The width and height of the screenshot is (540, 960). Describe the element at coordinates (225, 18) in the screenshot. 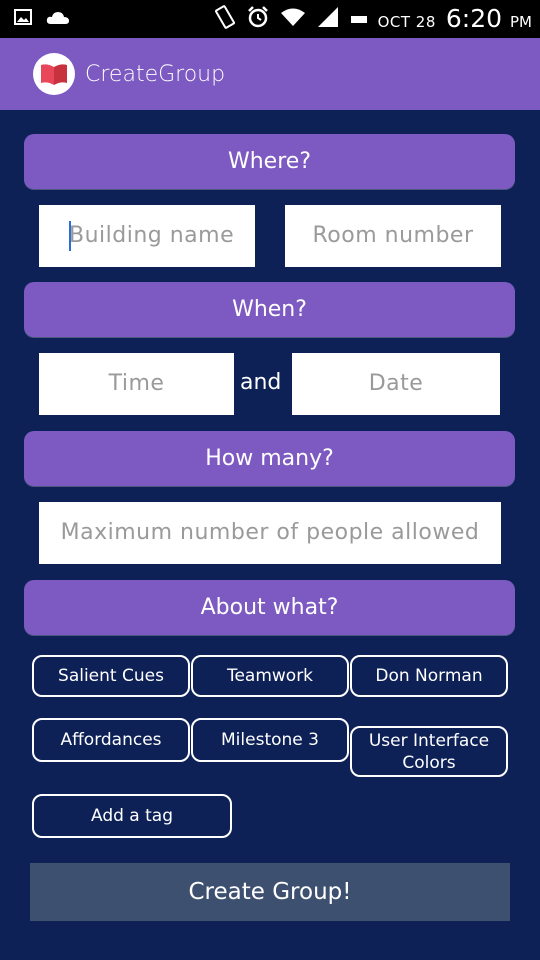

I see `vibrate-icon` at that location.